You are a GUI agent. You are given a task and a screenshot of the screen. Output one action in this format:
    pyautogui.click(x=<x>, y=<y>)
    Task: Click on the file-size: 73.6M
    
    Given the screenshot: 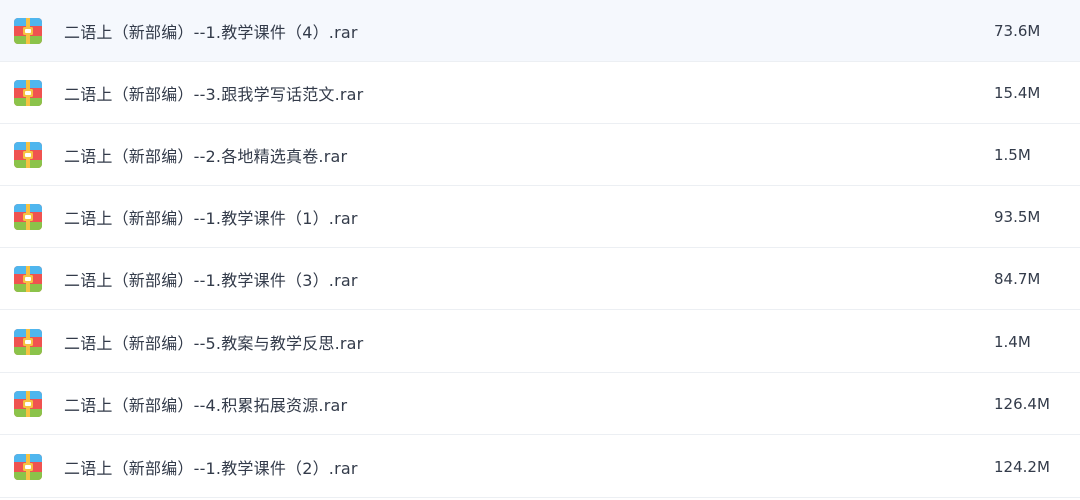 What is the action you would take?
    pyautogui.click(x=1017, y=30)
    